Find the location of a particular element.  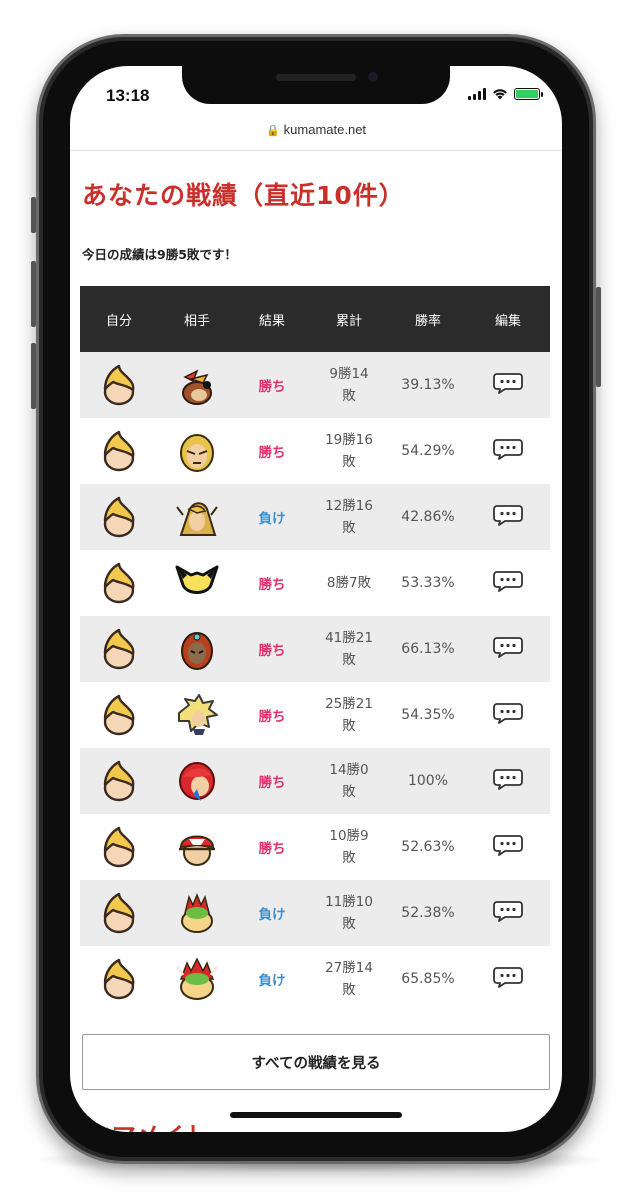

record-text-top: 10勝9 is located at coordinates (349, 836).